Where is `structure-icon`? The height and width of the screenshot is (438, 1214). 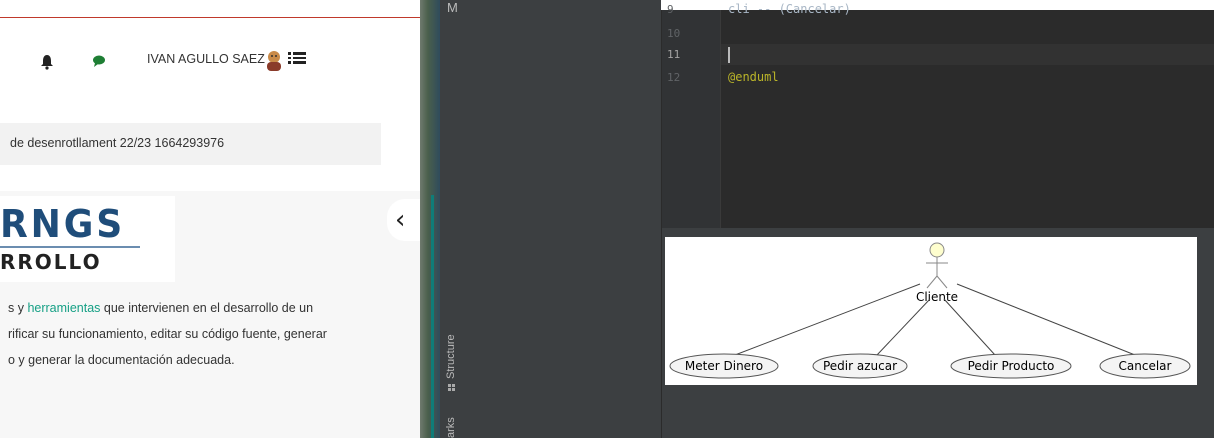
structure-icon is located at coordinates (451, 387).